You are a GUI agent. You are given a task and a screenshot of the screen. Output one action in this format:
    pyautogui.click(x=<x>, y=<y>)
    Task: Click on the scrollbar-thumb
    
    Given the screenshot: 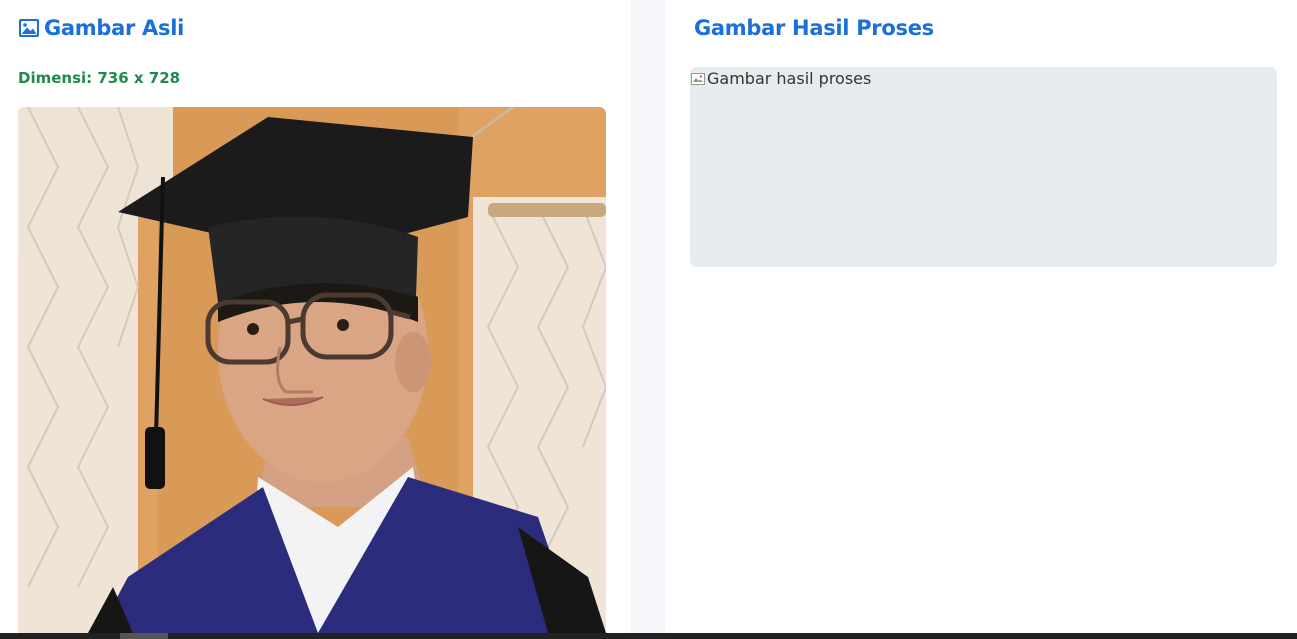 What is the action you would take?
    pyautogui.click(x=144, y=636)
    